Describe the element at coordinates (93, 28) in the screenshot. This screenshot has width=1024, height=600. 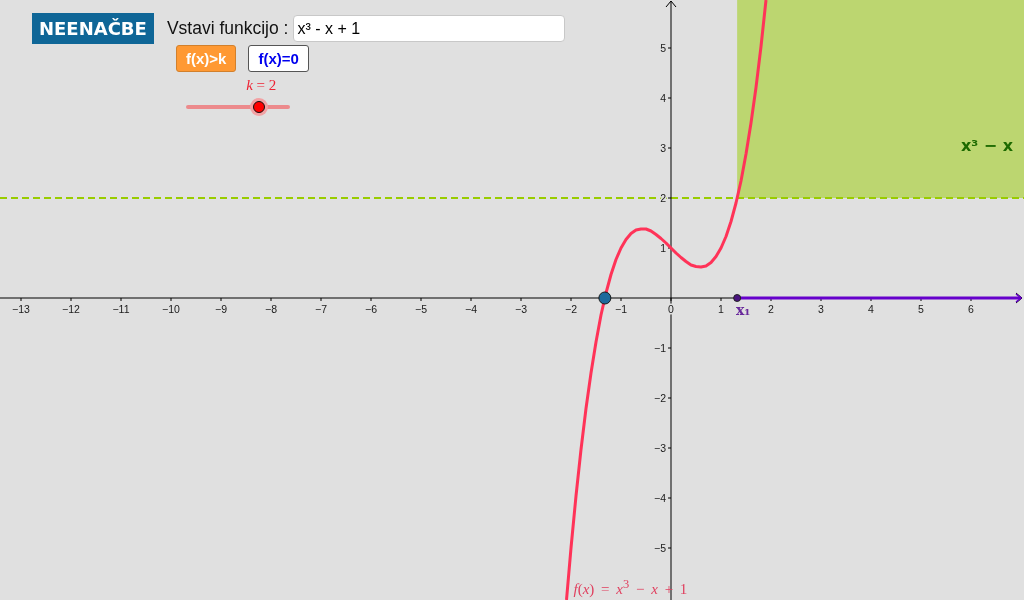
I see `title-banner: NEENAČBE` at that location.